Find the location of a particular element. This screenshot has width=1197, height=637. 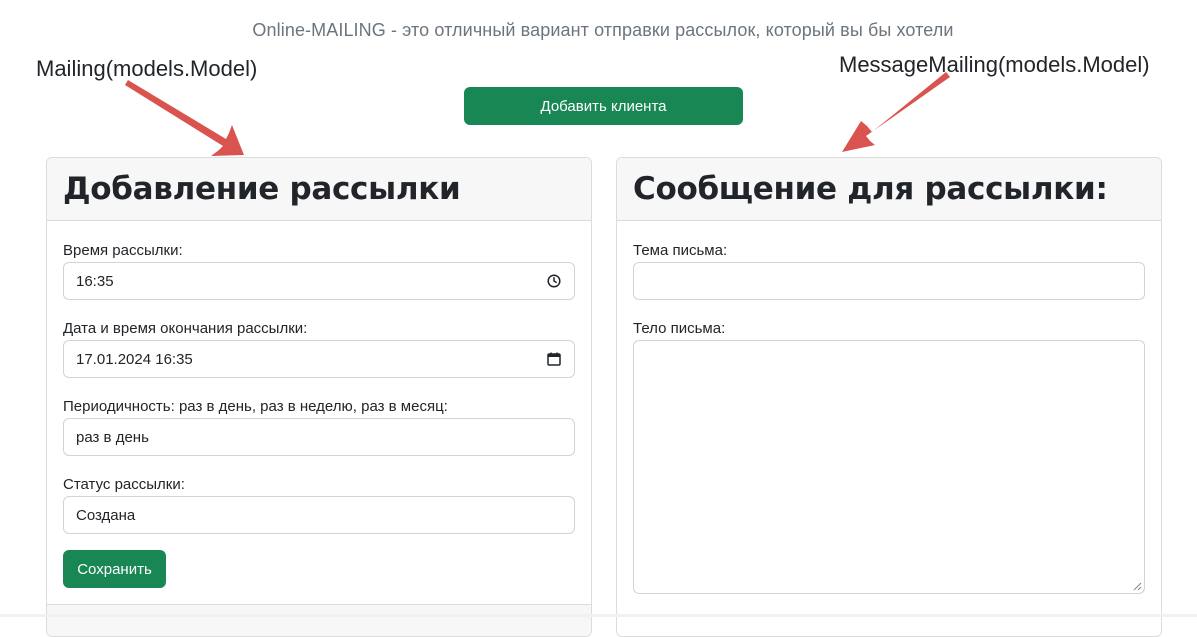

annotation-mailing-model: Mailing(models.Model) is located at coordinates (147, 68).